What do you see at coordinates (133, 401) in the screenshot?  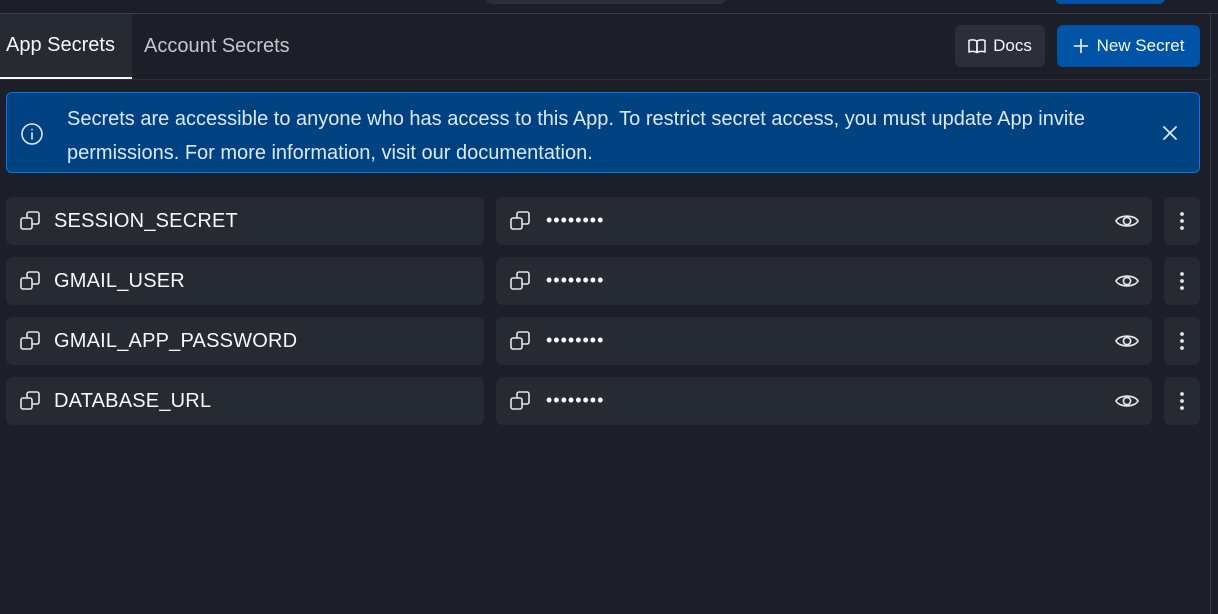 I see `secret-key: DATABASE_URL` at bounding box center [133, 401].